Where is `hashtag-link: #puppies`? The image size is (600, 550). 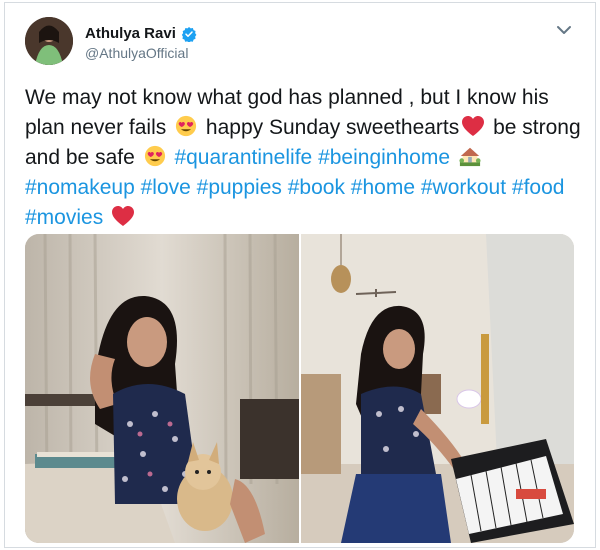 hashtag-link: #puppies is located at coordinates (239, 187).